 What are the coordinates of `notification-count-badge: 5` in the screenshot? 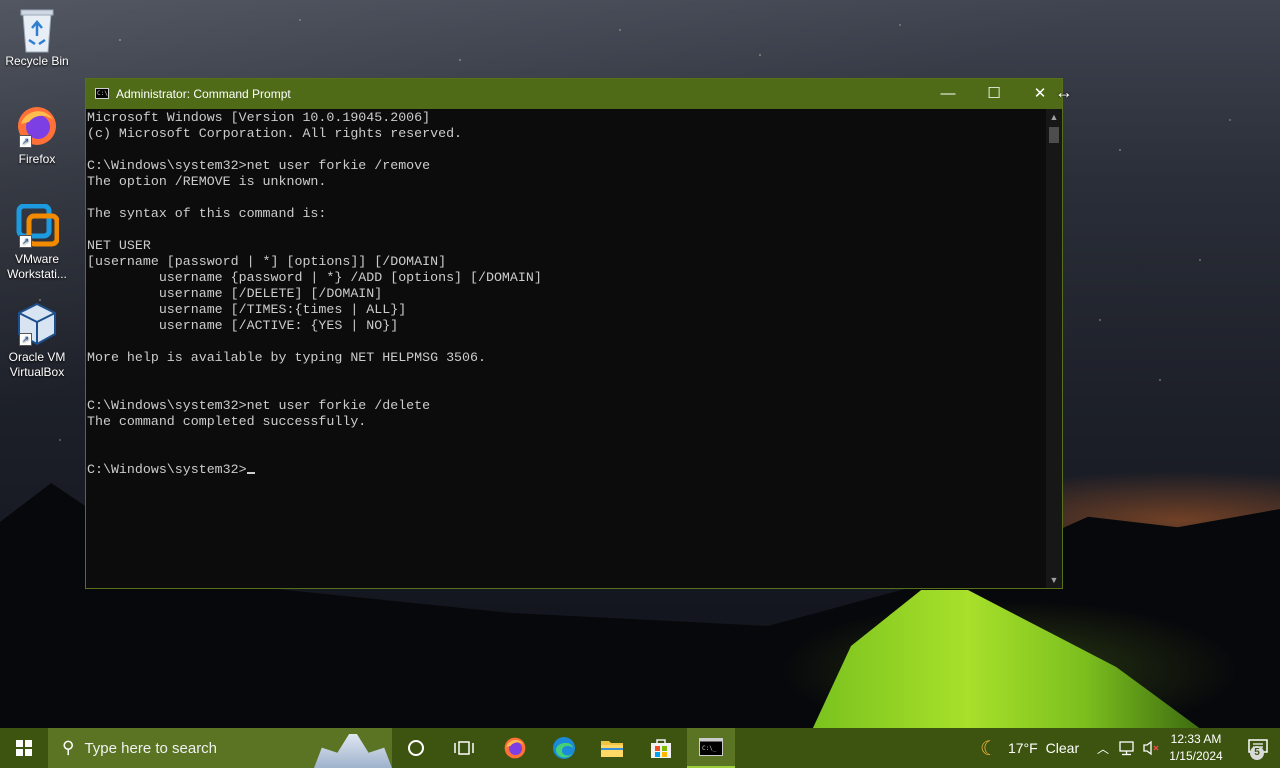 It's located at (1257, 753).